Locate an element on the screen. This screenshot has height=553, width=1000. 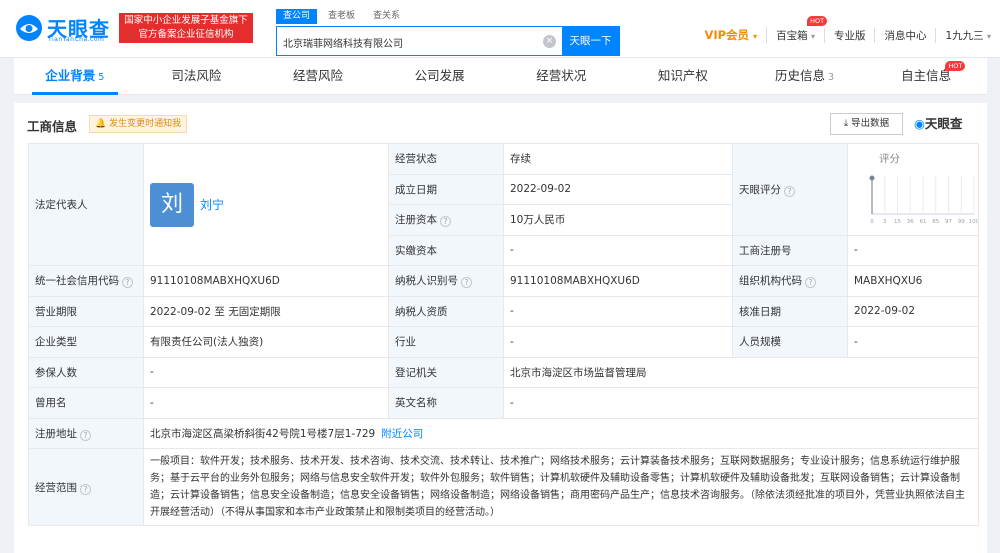
capital-label-cell: 注册资本? is located at coordinates (446, 220).